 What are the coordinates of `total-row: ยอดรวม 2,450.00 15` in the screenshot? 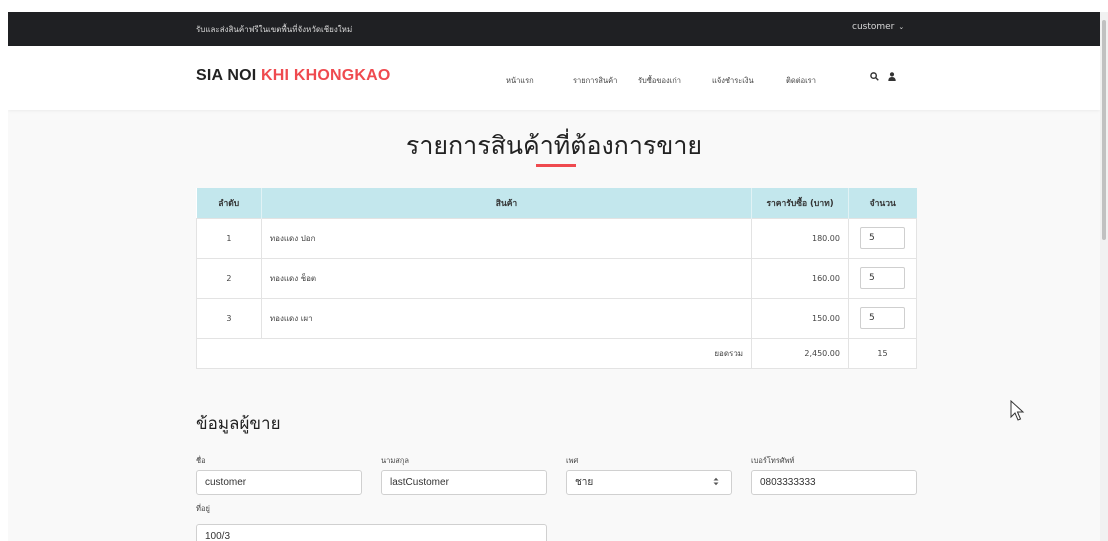 It's located at (556, 353).